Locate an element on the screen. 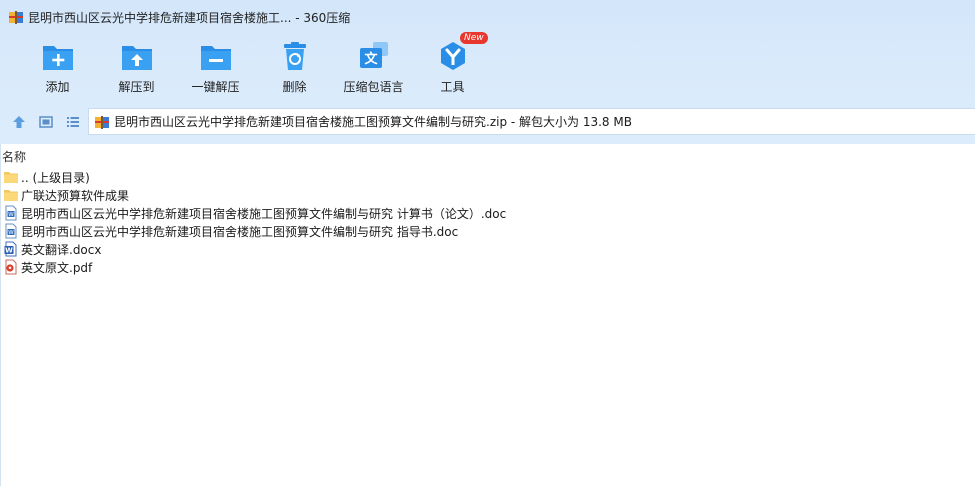 The width and height of the screenshot is (975, 486). up-level-button is located at coordinates (19, 122).